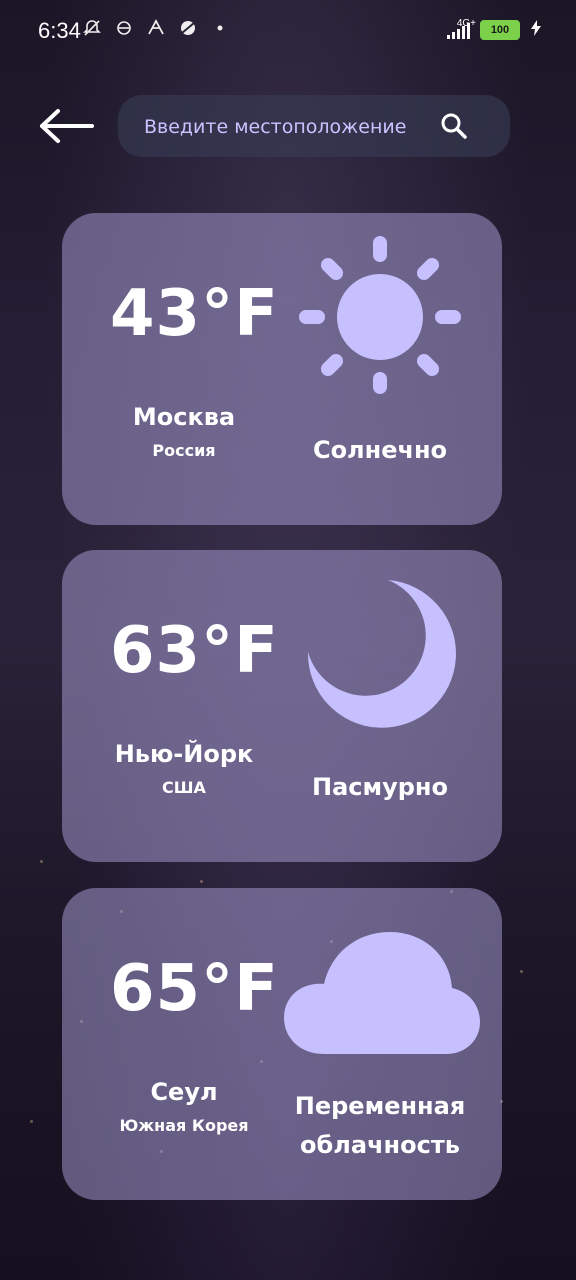 This screenshot has height=1280, width=576. What do you see at coordinates (188, 28) in the screenshot?
I see `planet-icon` at bounding box center [188, 28].